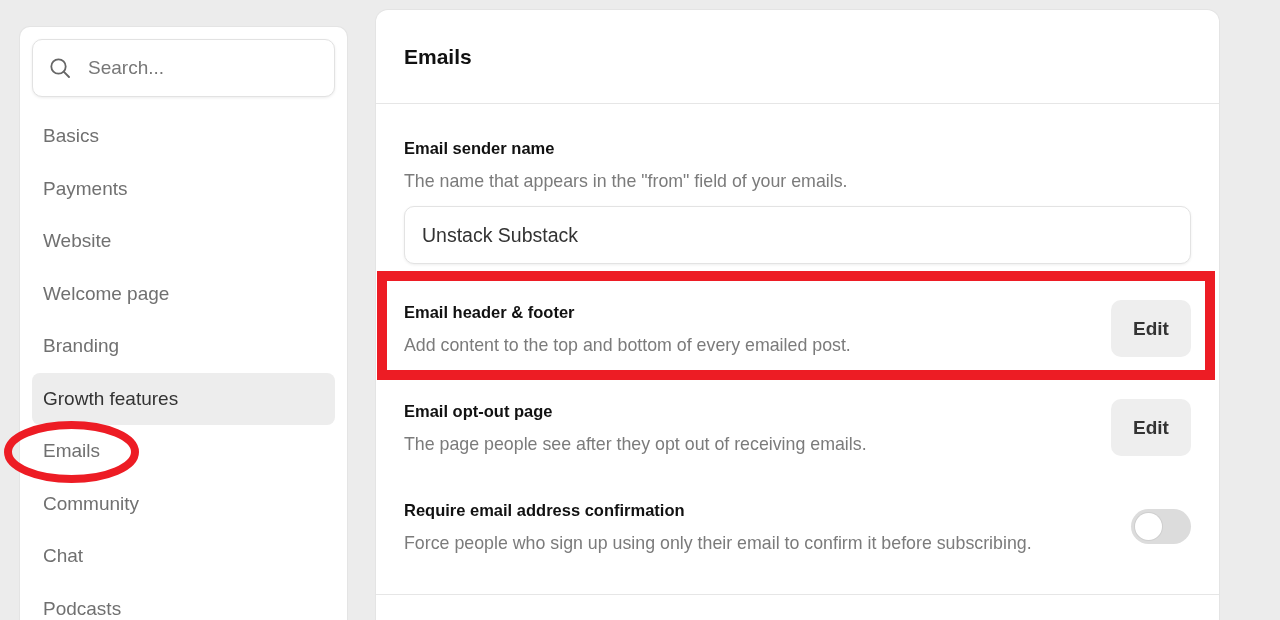 The width and height of the screenshot is (1280, 620). I want to click on setting-description: Add content to the top and bottom of every emailed post., so click(627, 345).